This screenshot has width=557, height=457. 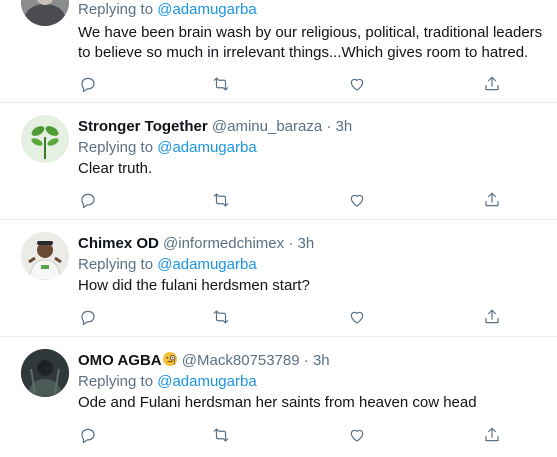 I want to click on display-name: OMO AGBA, so click(x=120, y=360).